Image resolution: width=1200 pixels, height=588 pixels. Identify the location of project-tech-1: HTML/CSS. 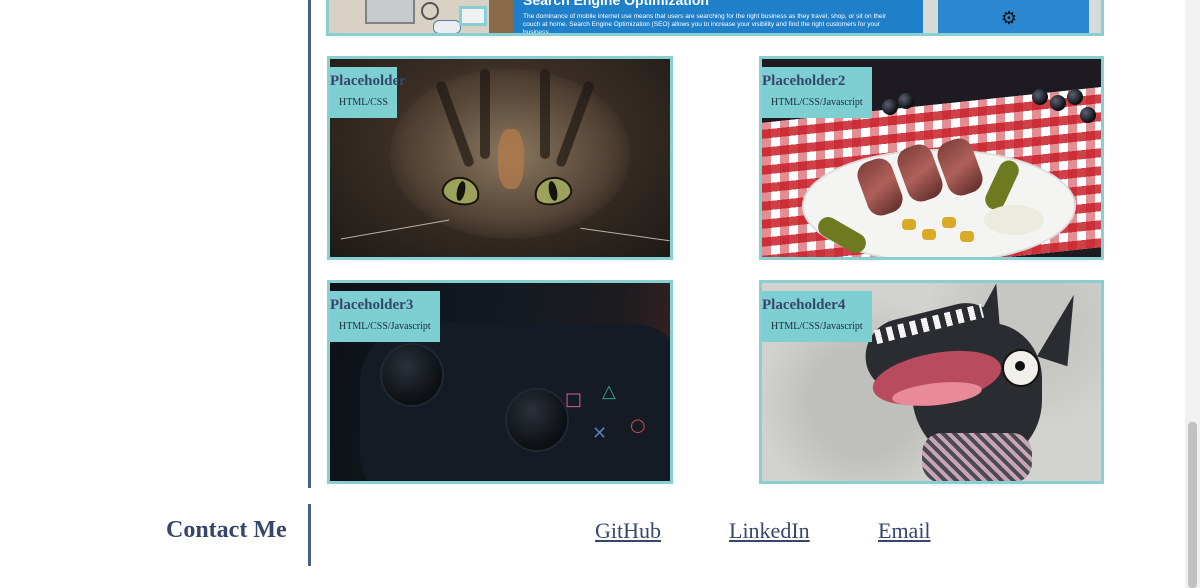
(363, 102).